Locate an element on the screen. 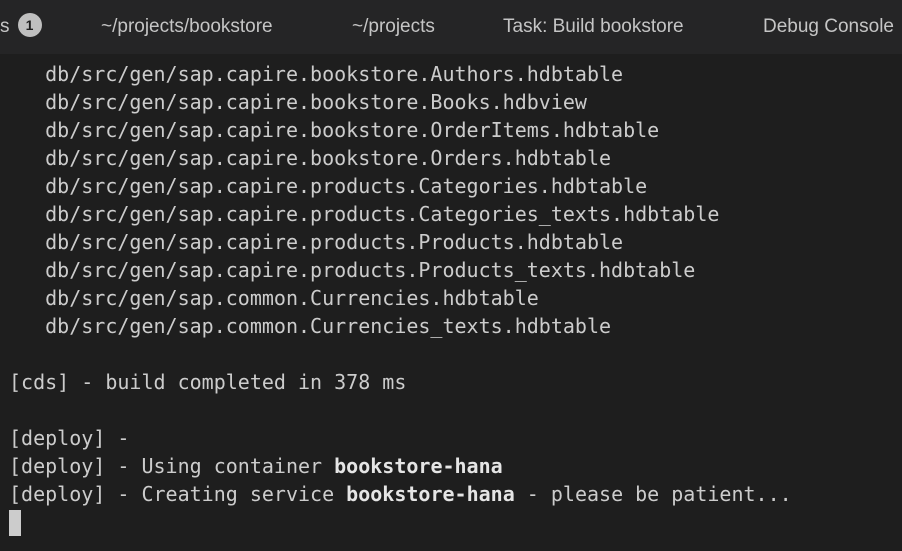 This screenshot has height=551, width=902. container-name: bookstore-hana is located at coordinates (418, 466).